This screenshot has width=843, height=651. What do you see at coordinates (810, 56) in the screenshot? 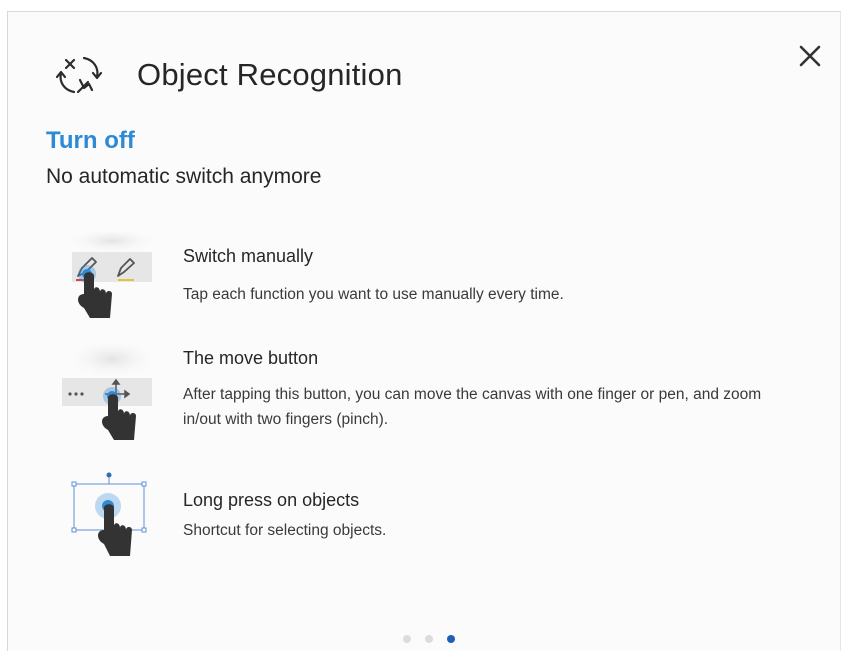
I see `close-icon` at bounding box center [810, 56].